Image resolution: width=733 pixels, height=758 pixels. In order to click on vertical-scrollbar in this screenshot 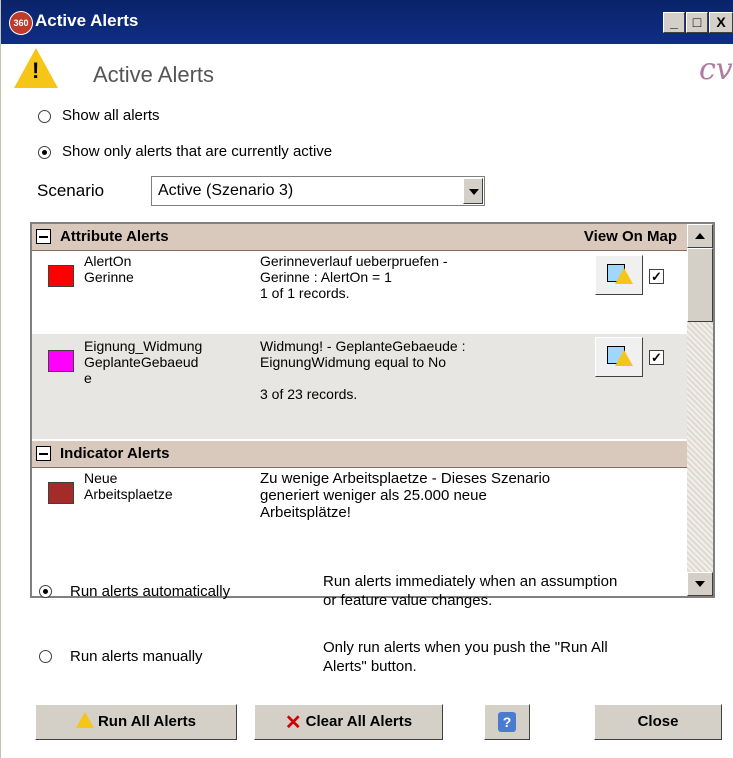, I will do `click(700, 410)`.